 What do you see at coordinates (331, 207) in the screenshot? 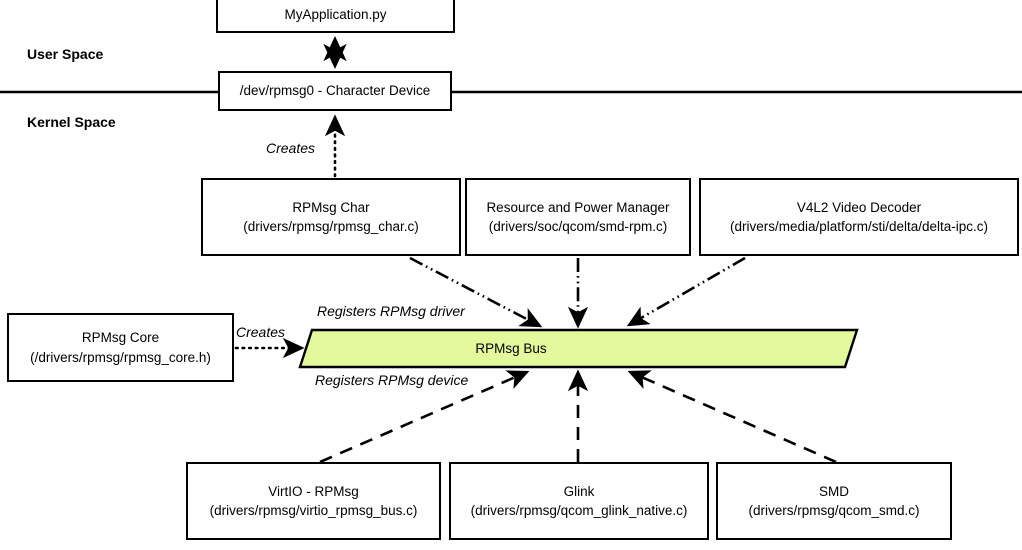
I see `node-rpmsg-char-line1: RPMsg Char` at bounding box center [331, 207].